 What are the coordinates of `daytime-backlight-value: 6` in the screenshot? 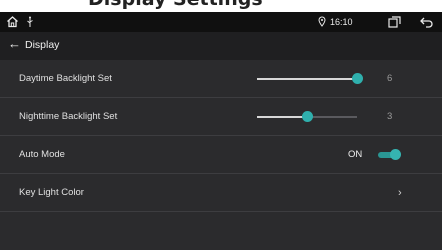 It's located at (390, 78).